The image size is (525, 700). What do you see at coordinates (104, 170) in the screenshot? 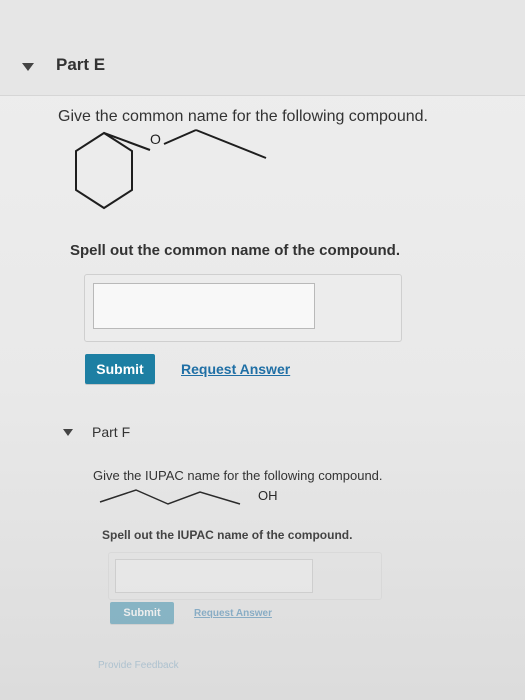
I see `cyclohexane-ring` at bounding box center [104, 170].